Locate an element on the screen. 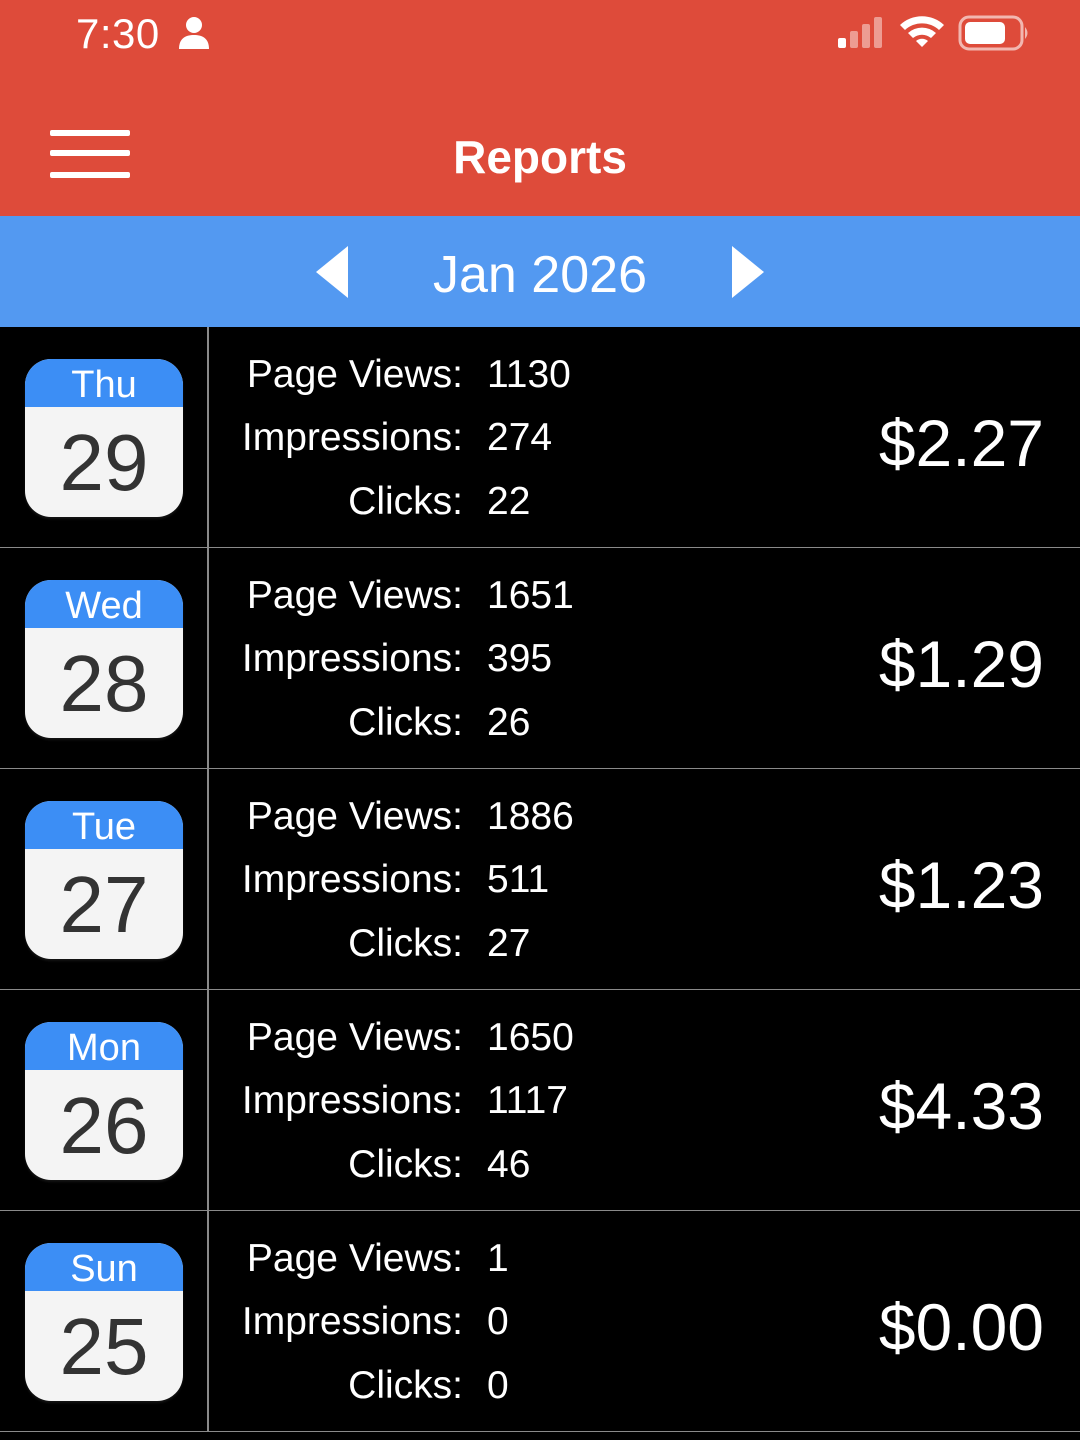  month-label: Jan 2026 is located at coordinates (540, 275).